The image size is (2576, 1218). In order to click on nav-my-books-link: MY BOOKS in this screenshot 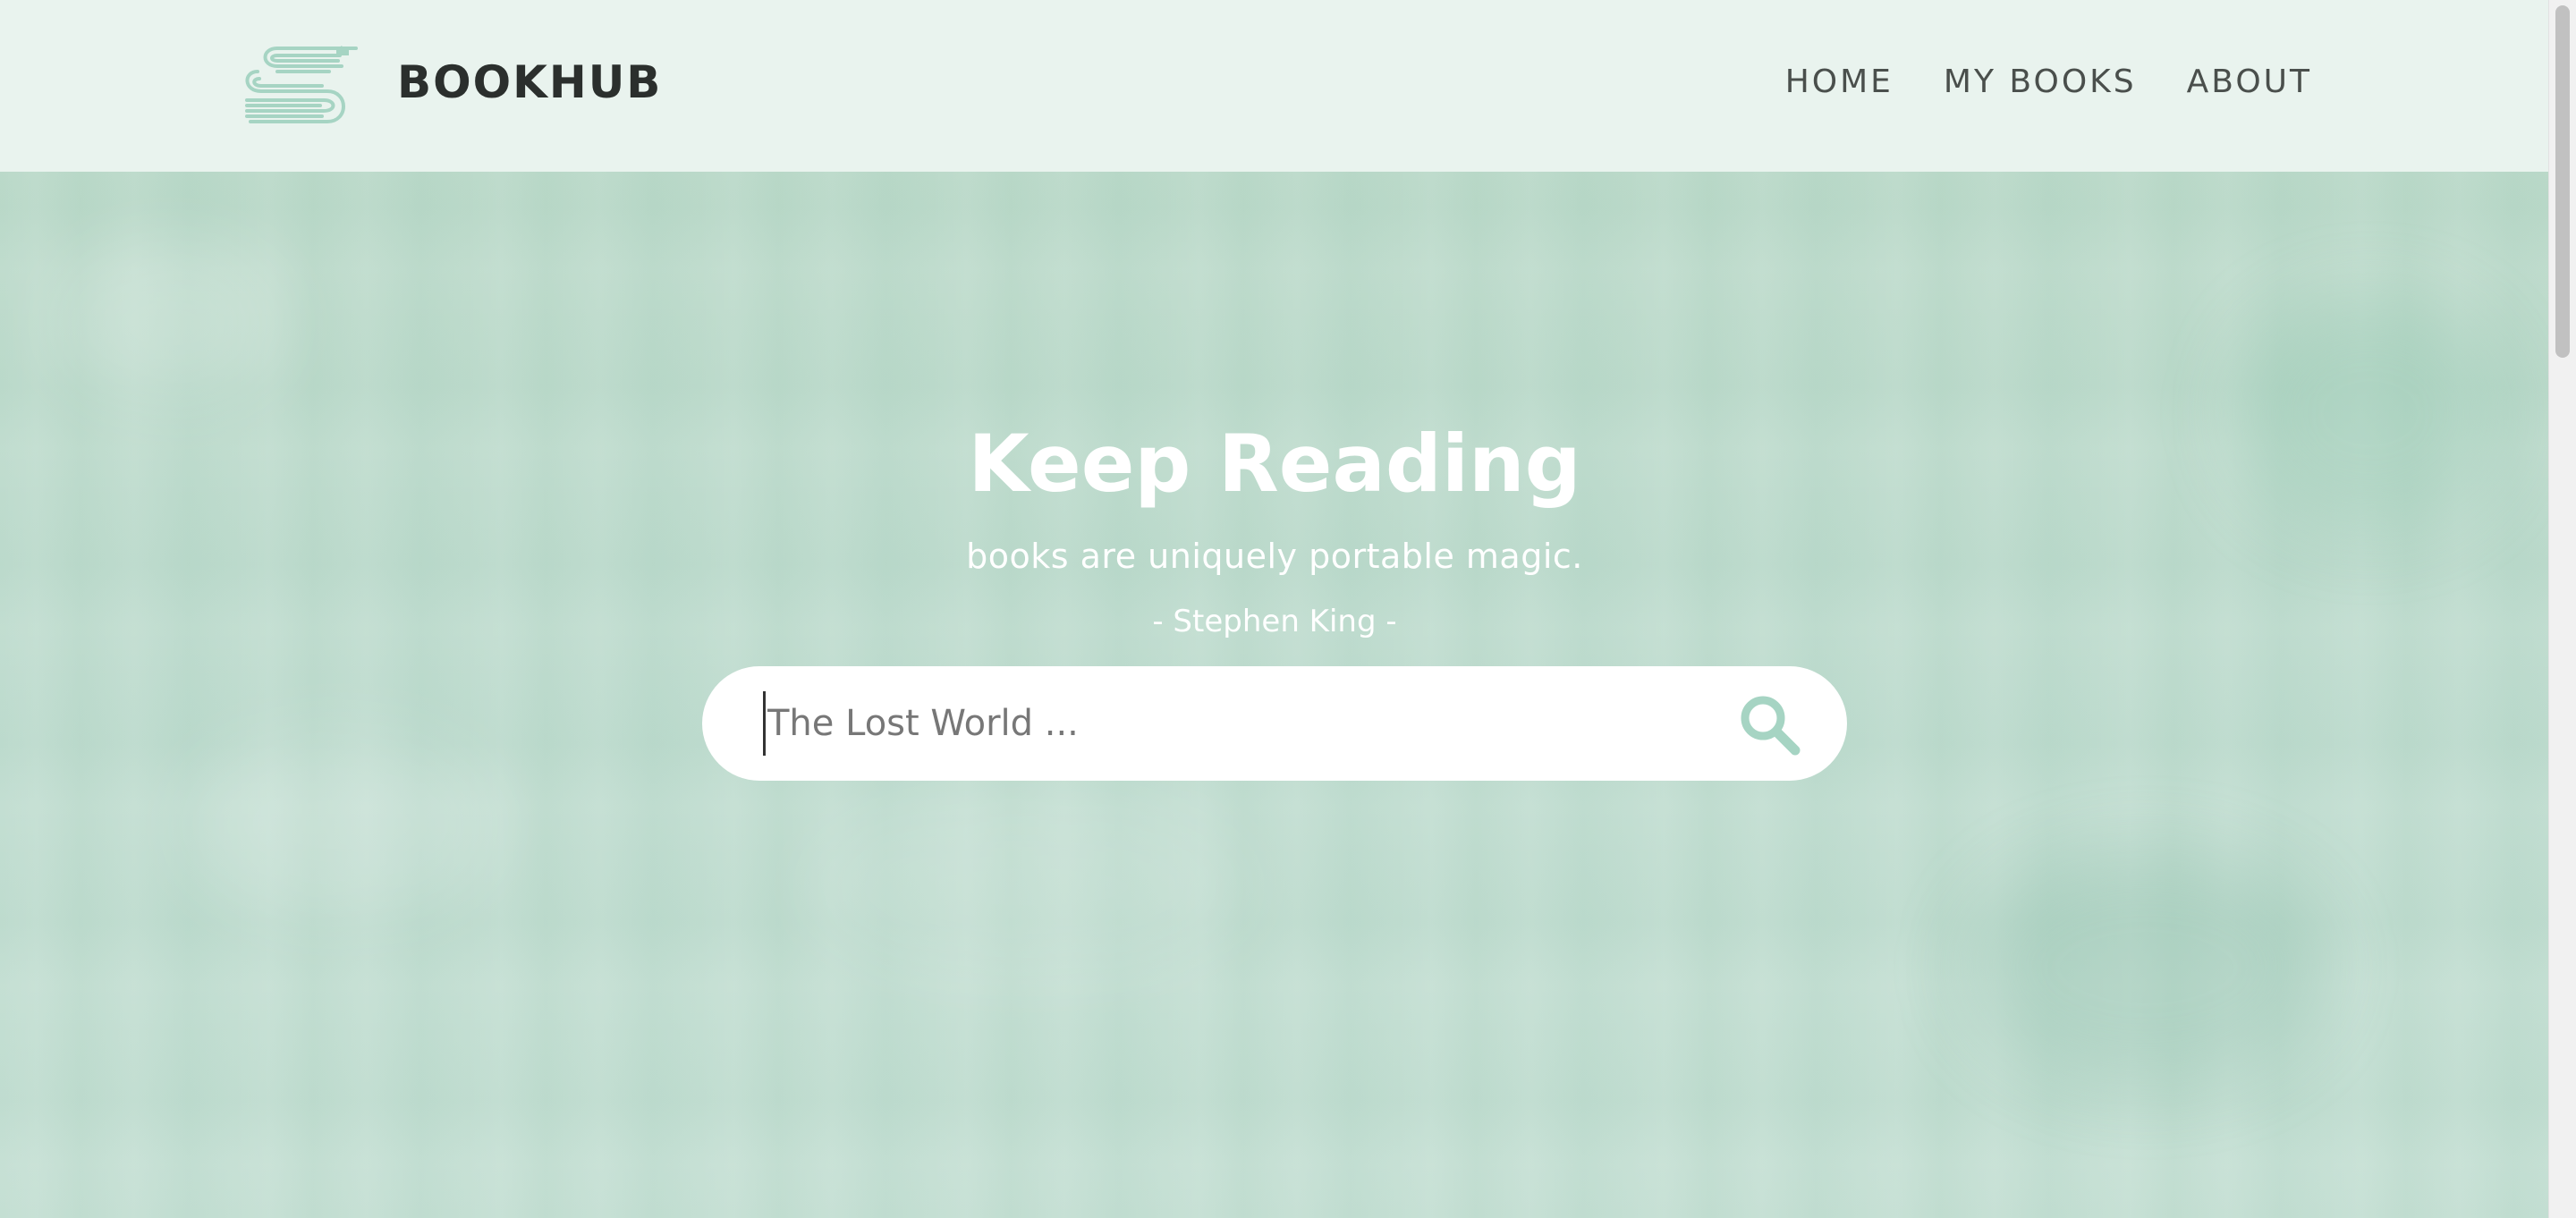, I will do `click(2040, 82)`.